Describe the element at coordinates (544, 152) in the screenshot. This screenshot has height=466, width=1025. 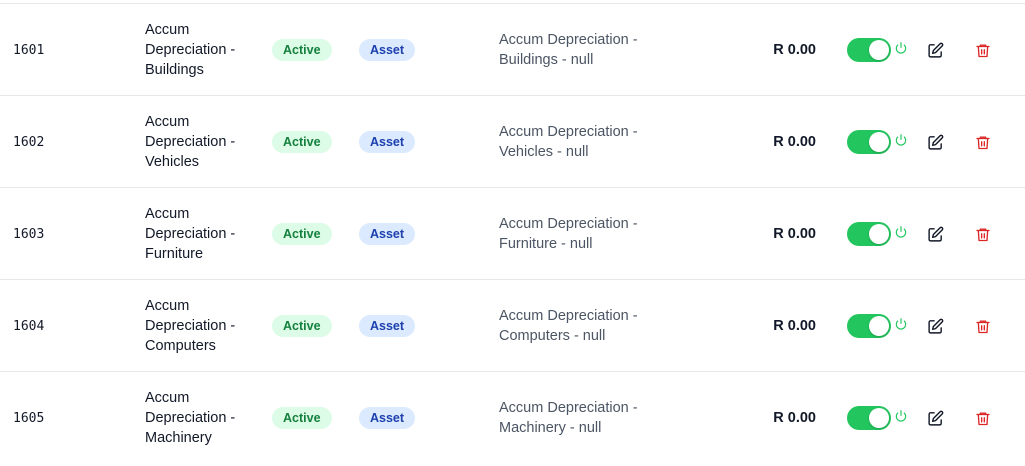
I see `description-line: Vehicles - null` at that location.